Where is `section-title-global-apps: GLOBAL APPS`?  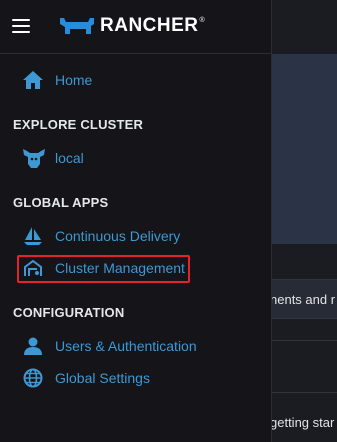
section-title-global-apps: GLOBAL APPS is located at coordinates (61, 202).